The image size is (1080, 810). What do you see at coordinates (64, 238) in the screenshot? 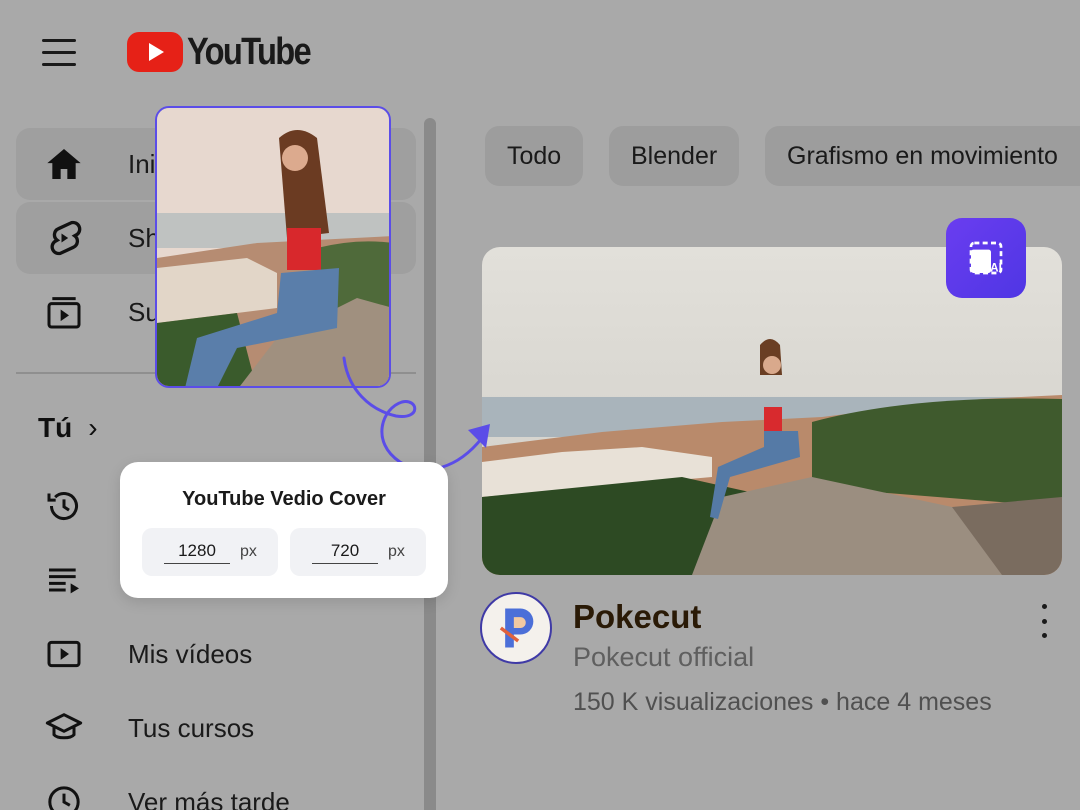
I see `shorts-icon` at bounding box center [64, 238].